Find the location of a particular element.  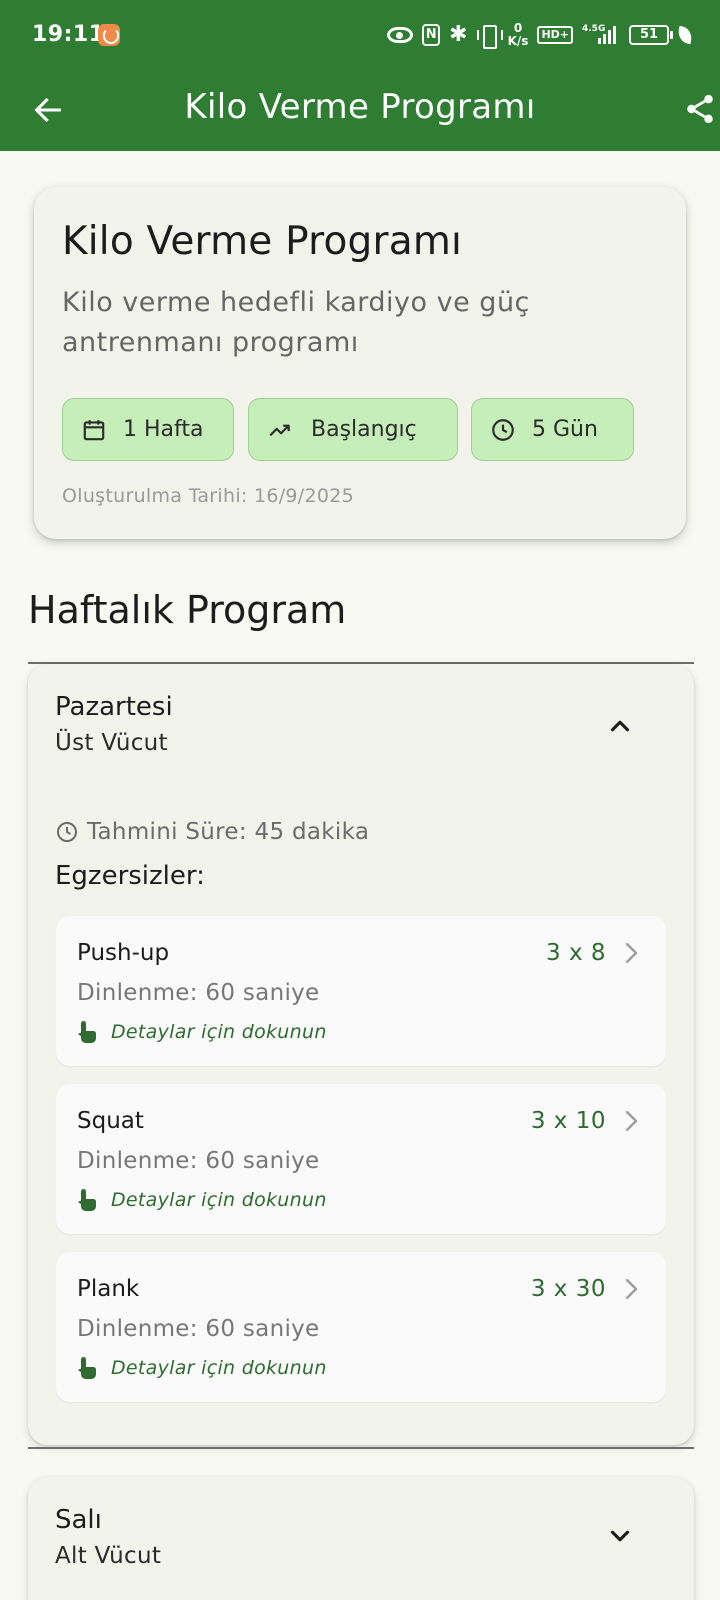

status-icons: N ✱ 0 K/s HD+ 4.5G 51 is located at coordinates (540, 35).